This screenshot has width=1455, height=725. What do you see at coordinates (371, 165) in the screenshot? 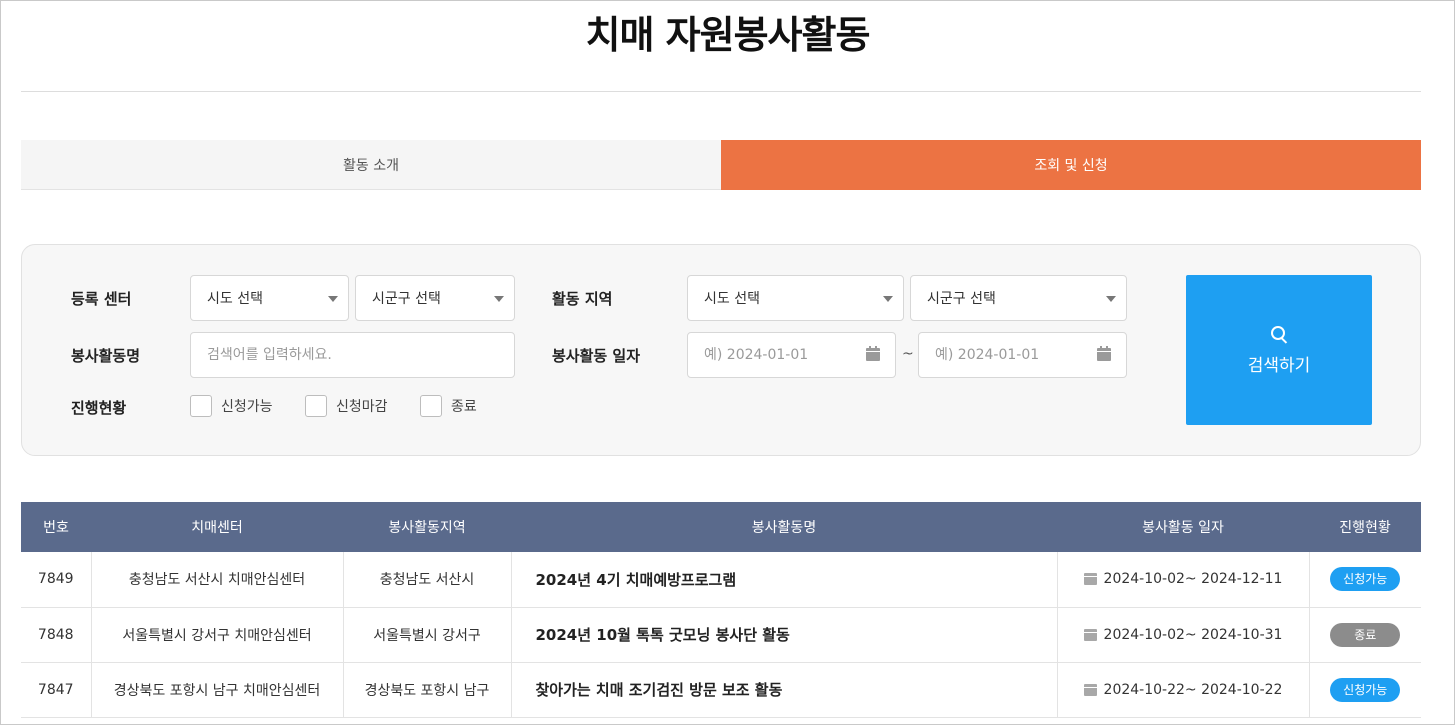
I see `tab-activity-intro: 활동 소개` at bounding box center [371, 165].